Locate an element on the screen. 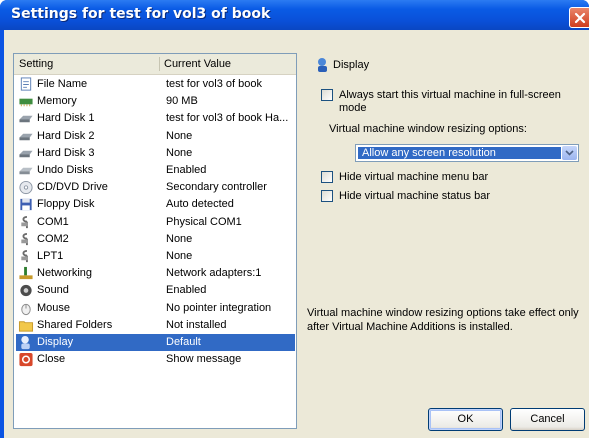 This screenshot has width=589, height=438. lpt-port-icon is located at coordinates (24, 256).